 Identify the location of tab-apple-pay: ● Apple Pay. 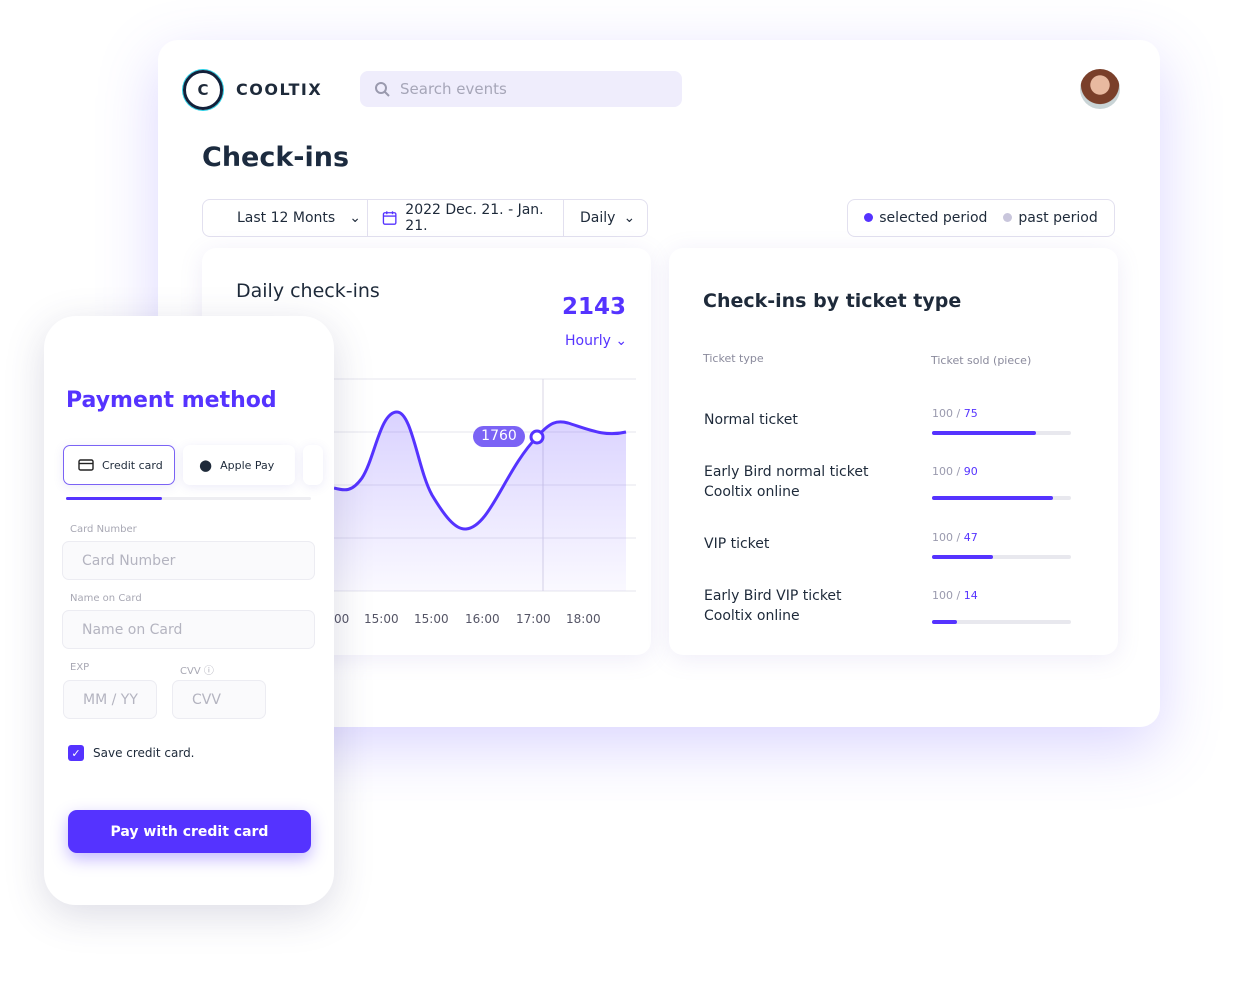
(239, 465).